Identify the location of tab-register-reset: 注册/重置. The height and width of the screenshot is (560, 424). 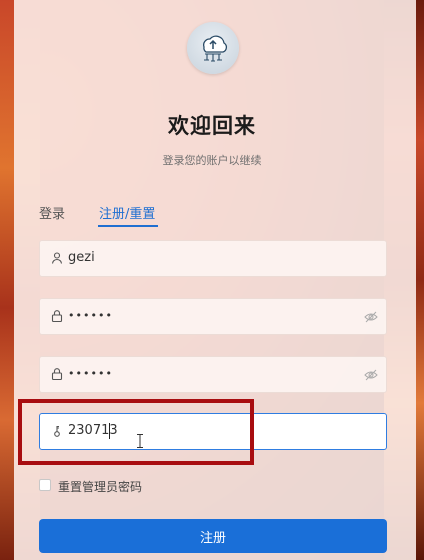
(127, 212).